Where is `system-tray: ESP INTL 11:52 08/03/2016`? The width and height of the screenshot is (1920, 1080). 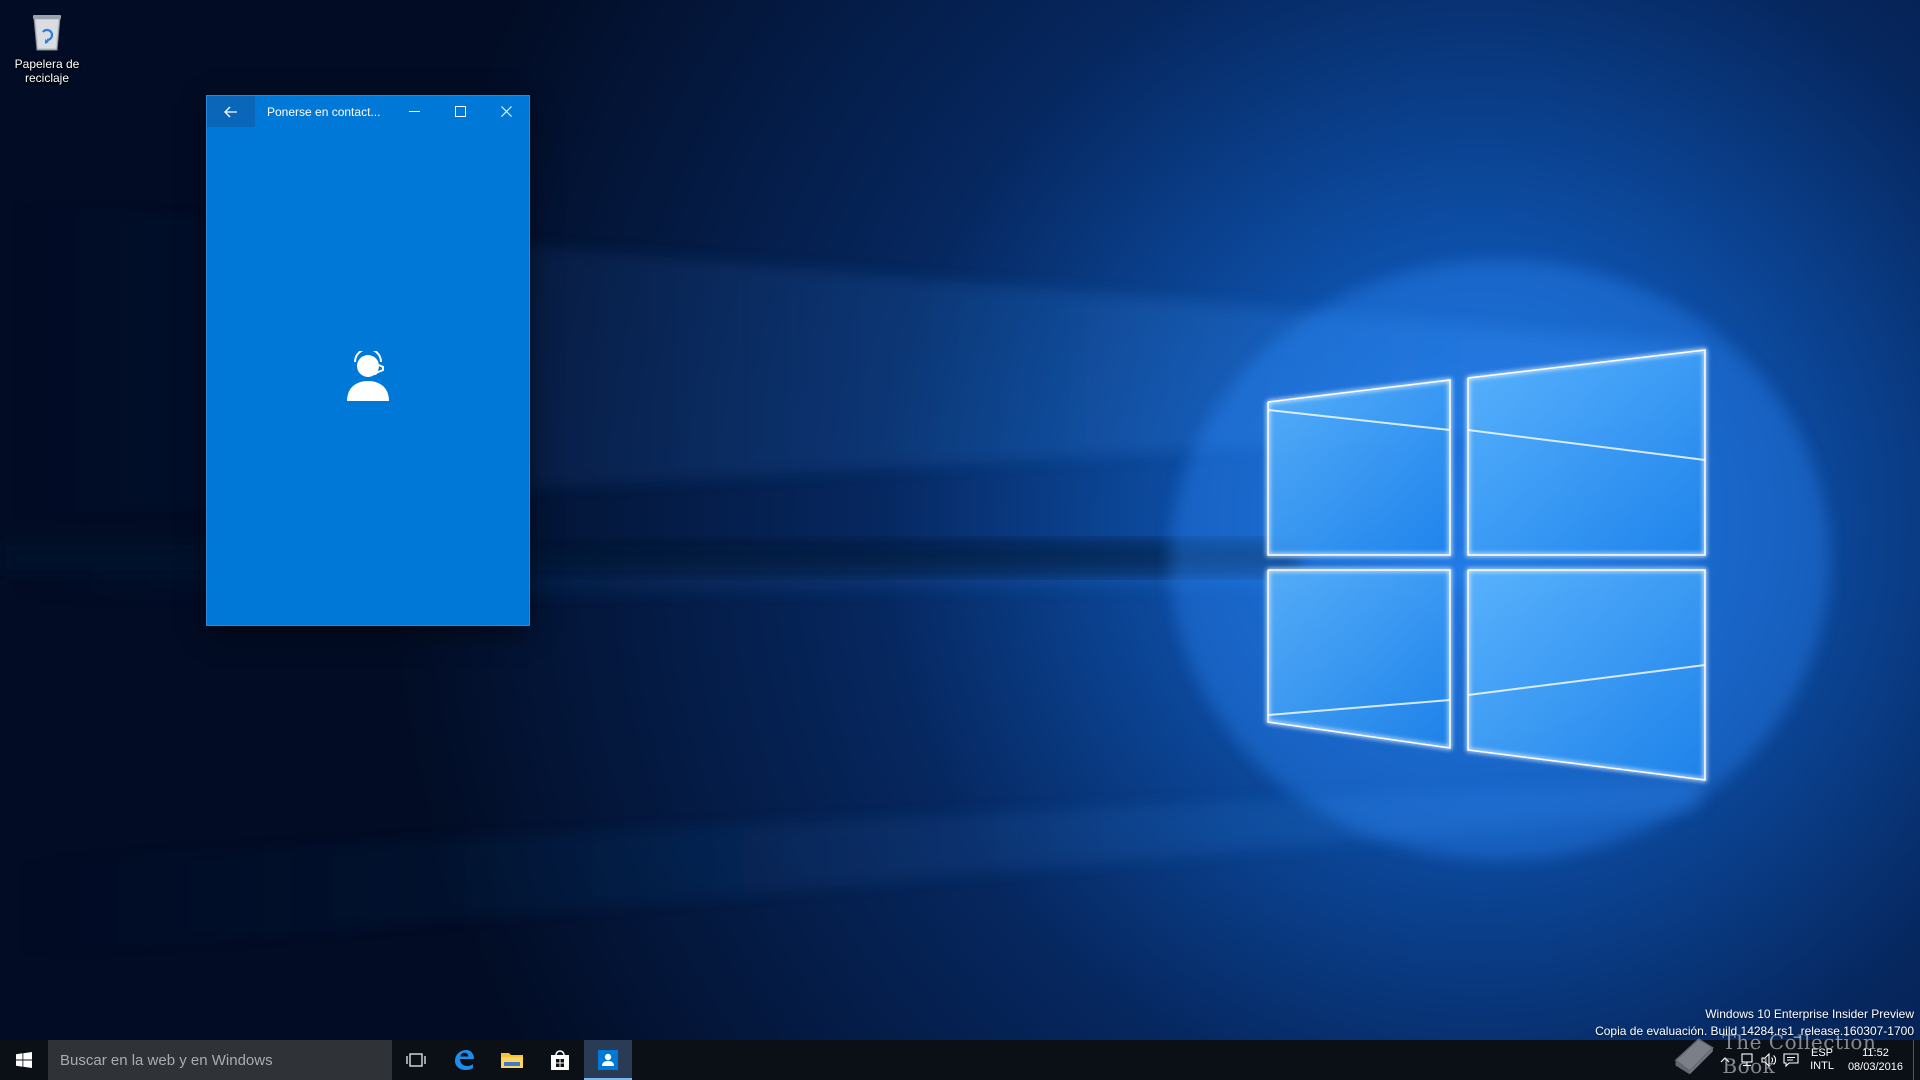 system-tray: ESP INTL 11:52 08/03/2016 is located at coordinates (1817, 1060).